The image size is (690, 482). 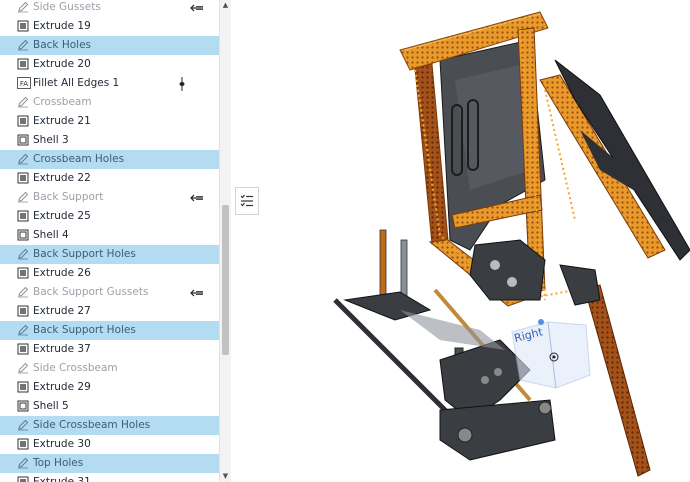 What do you see at coordinates (92, 425) in the screenshot?
I see `feature-label: Side Crossbeam Holes` at bounding box center [92, 425].